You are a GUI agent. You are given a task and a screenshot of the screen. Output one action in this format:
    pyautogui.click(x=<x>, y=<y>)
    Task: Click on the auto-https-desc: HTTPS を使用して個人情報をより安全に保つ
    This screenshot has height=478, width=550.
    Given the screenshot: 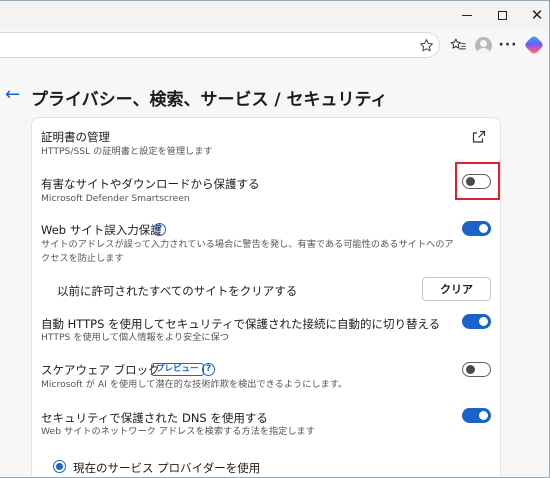 What is the action you would take?
    pyautogui.click(x=135, y=337)
    